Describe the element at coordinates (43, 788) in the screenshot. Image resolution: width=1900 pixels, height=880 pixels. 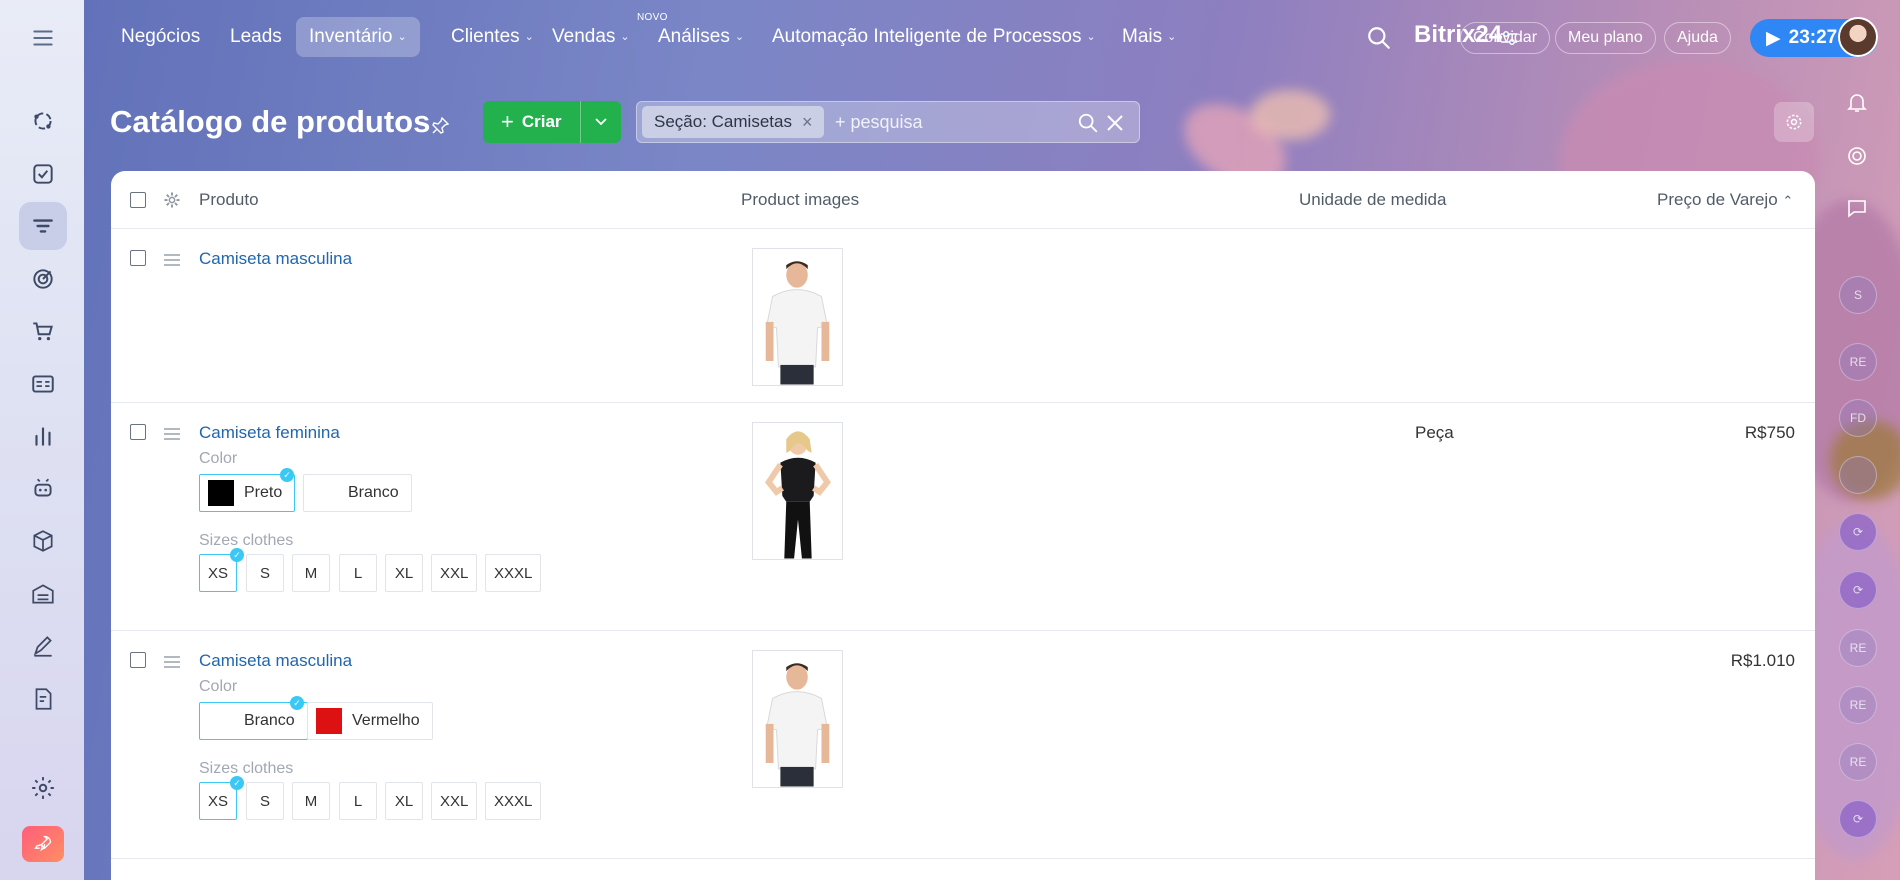
I see `settings-icon` at that location.